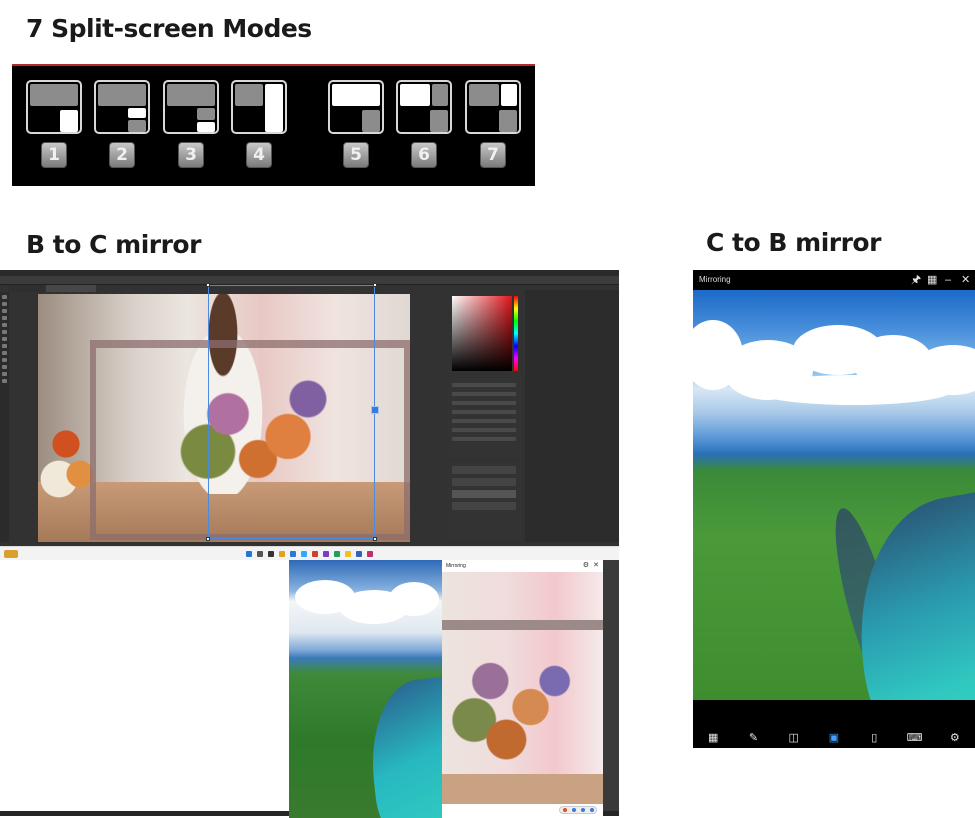  What do you see at coordinates (834, 495) in the screenshot?
I see `mirrored-landscape` at bounding box center [834, 495].